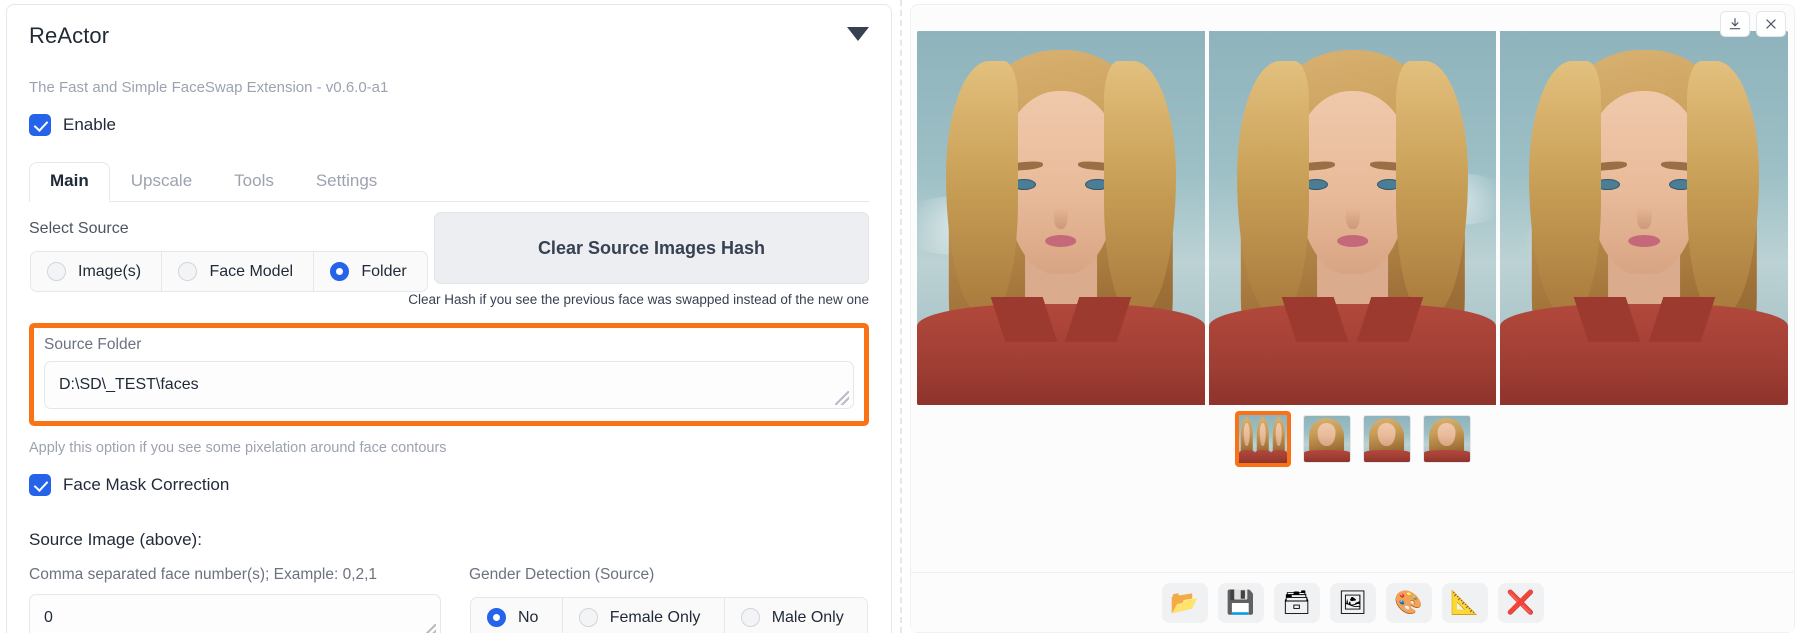 The width and height of the screenshot is (1805, 633). Describe the element at coordinates (69, 182) in the screenshot. I see `tab-main: Main` at that location.